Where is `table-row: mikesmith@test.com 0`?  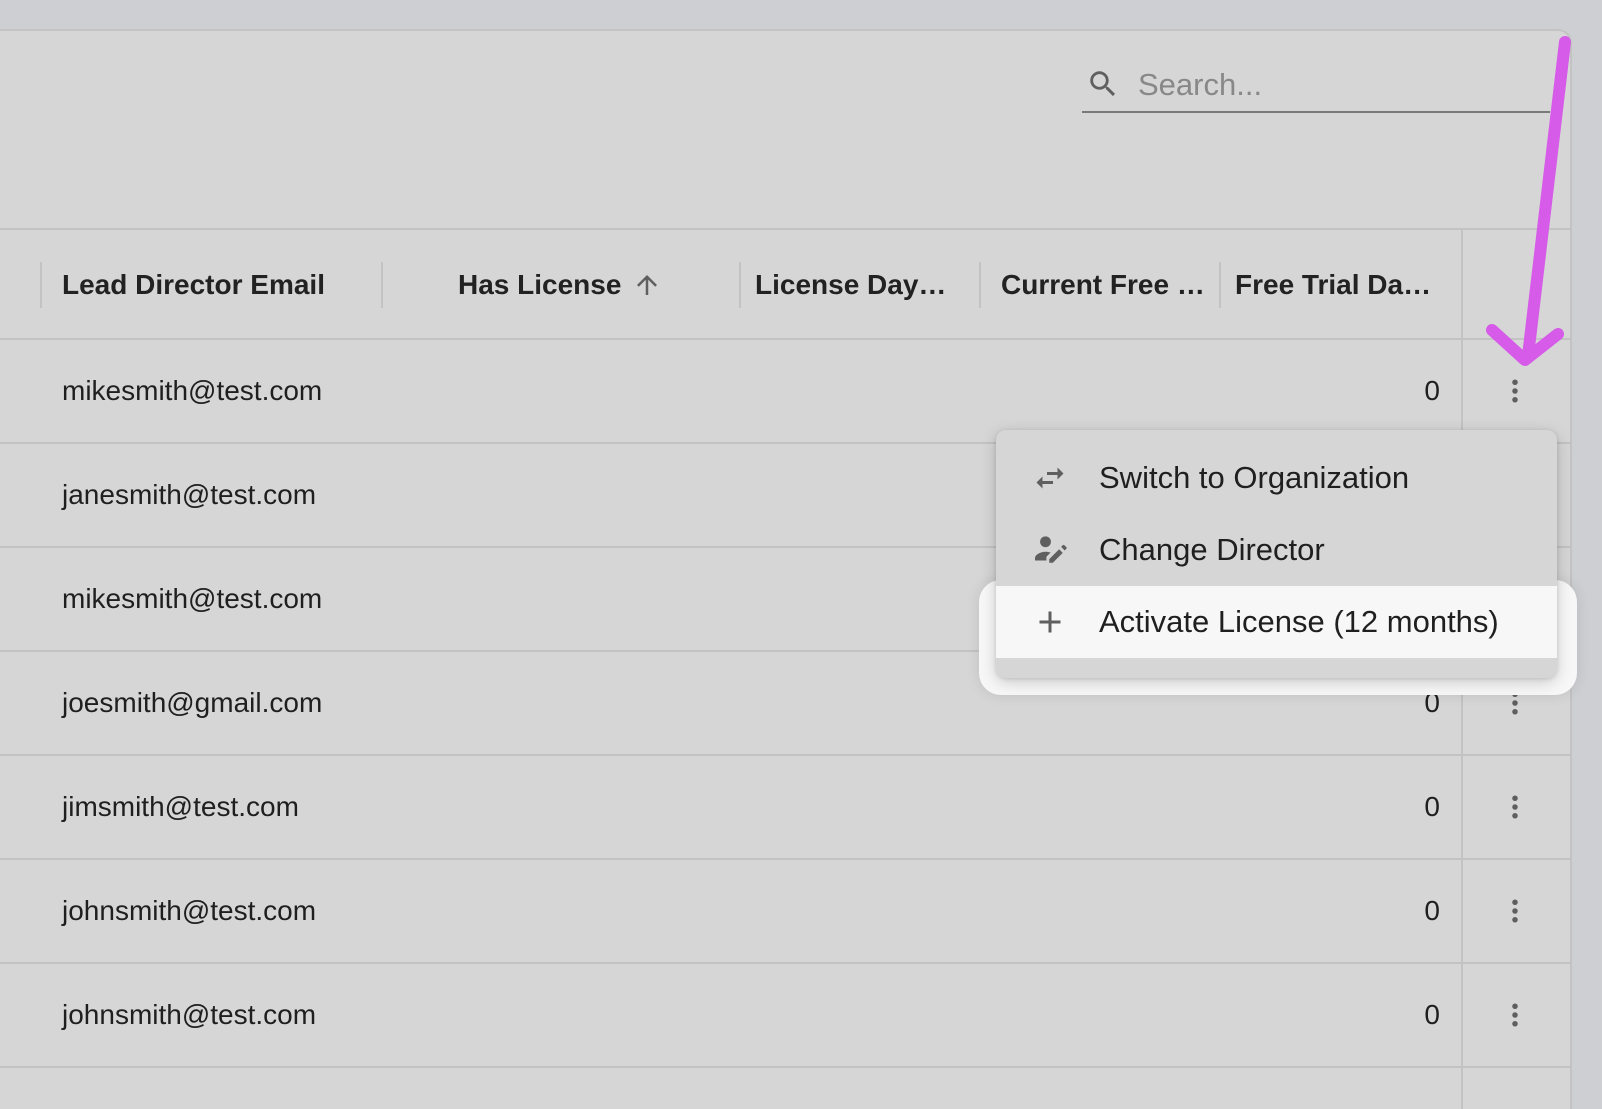 table-row: mikesmith@test.com 0 is located at coordinates (785, 392).